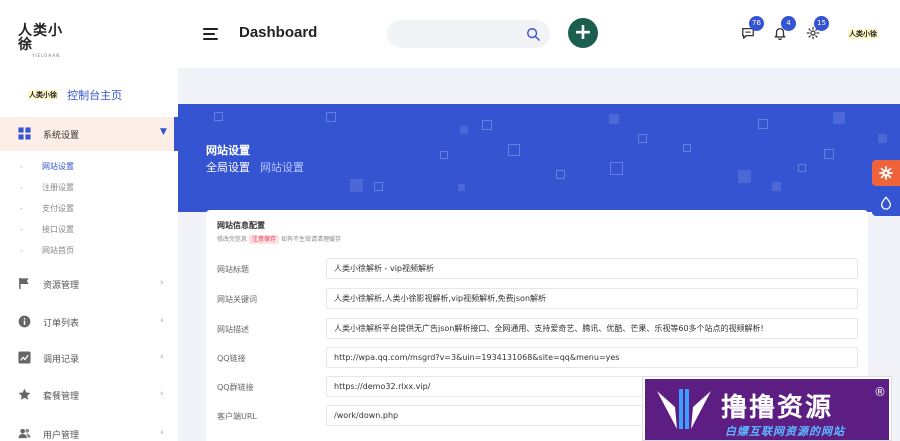 The image size is (900, 441). Describe the element at coordinates (777, 408) in the screenshot. I see `watermark-title: 撸撸资源` at that location.